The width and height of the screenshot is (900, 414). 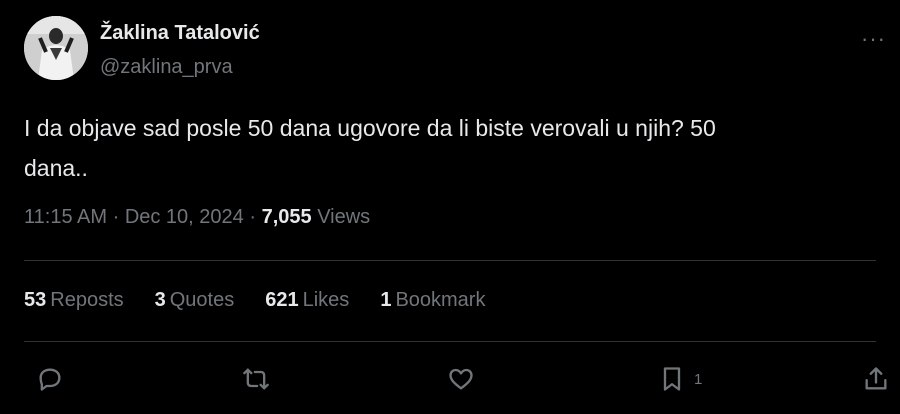 What do you see at coordinates (672, 379) in the screenshot?
I see `bookmark-icon` at bounding box center [672, 379].